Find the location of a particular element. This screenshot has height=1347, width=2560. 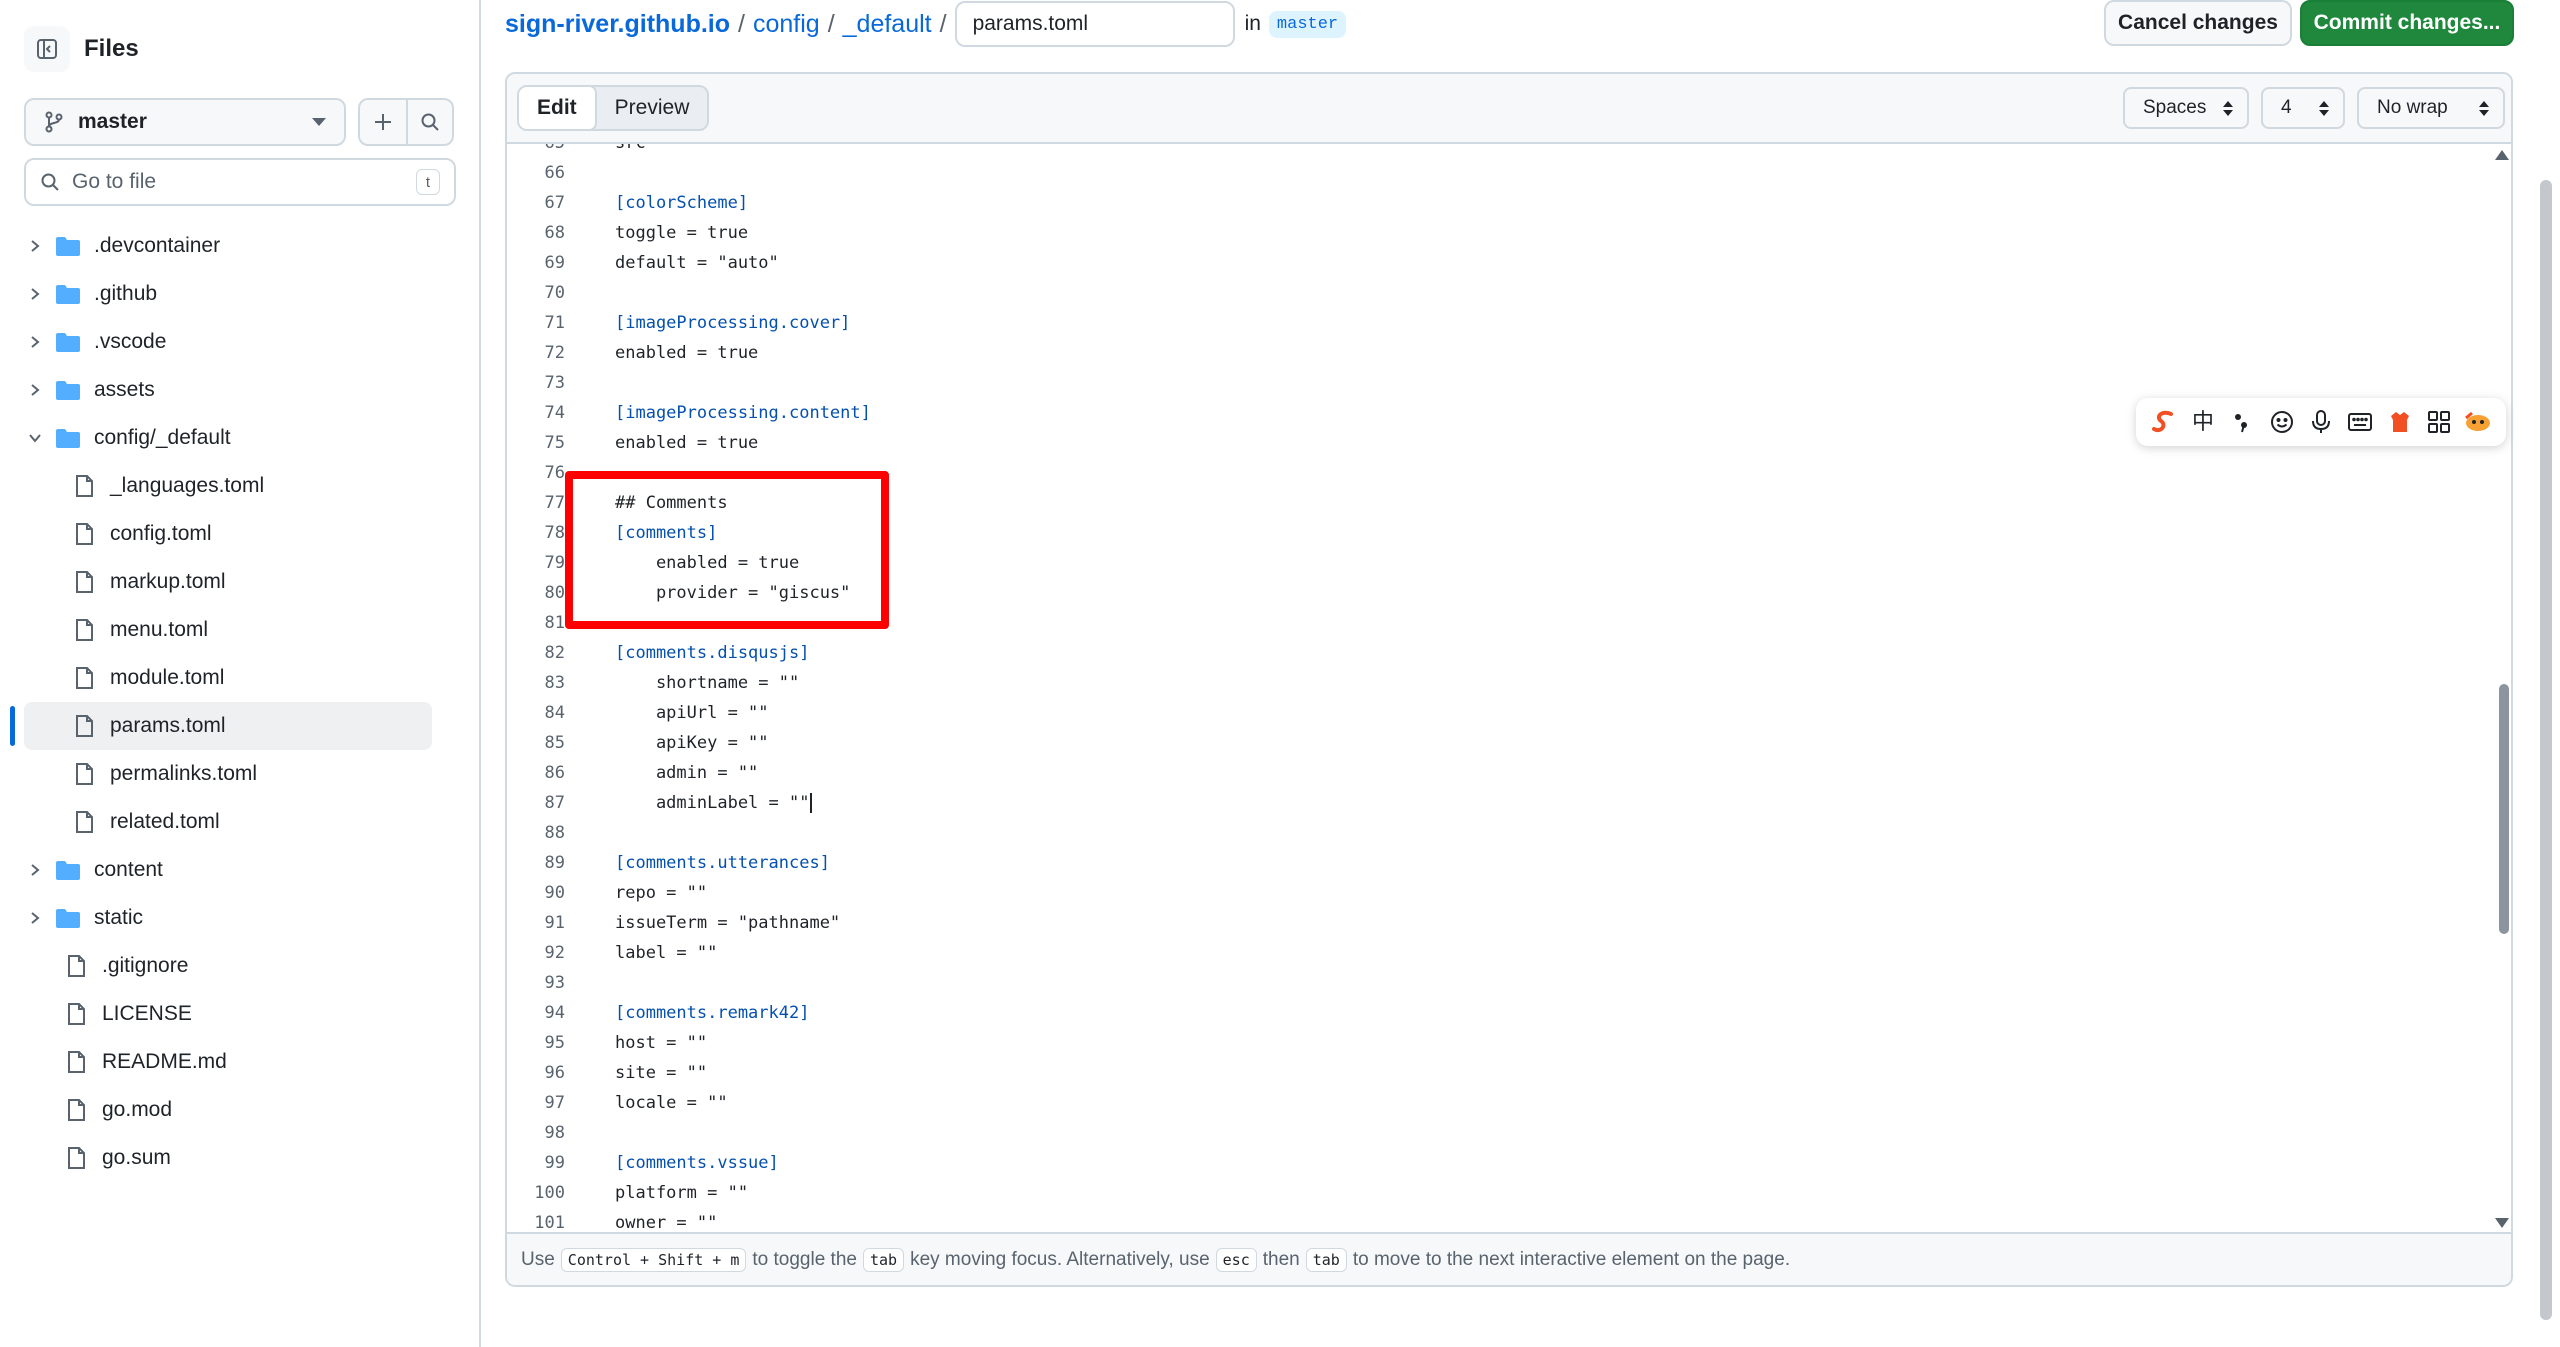

indent-mode-select: Spaces is located at coordinates (2186, 108).